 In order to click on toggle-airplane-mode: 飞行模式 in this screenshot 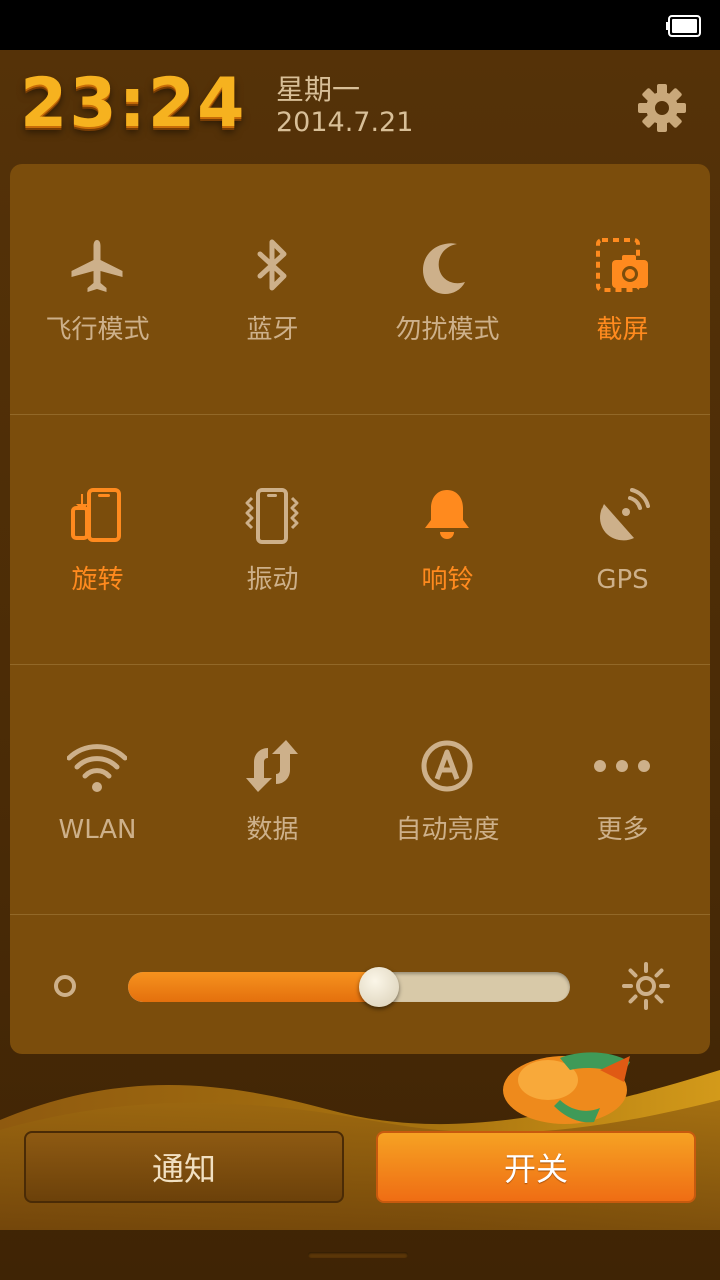, I will do `click(97, 289)`.